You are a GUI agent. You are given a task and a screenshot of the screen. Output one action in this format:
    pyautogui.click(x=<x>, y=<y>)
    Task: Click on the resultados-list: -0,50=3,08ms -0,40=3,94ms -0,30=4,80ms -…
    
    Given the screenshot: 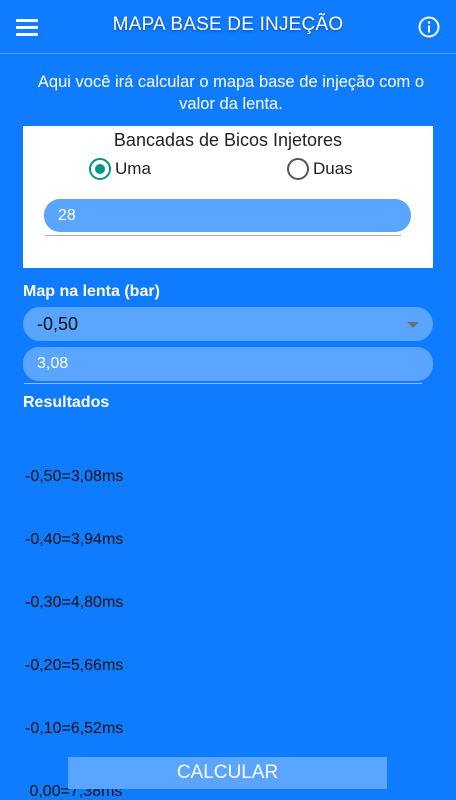 What is the action you would take?
    pyautogui.click(x=74, y=612)
    